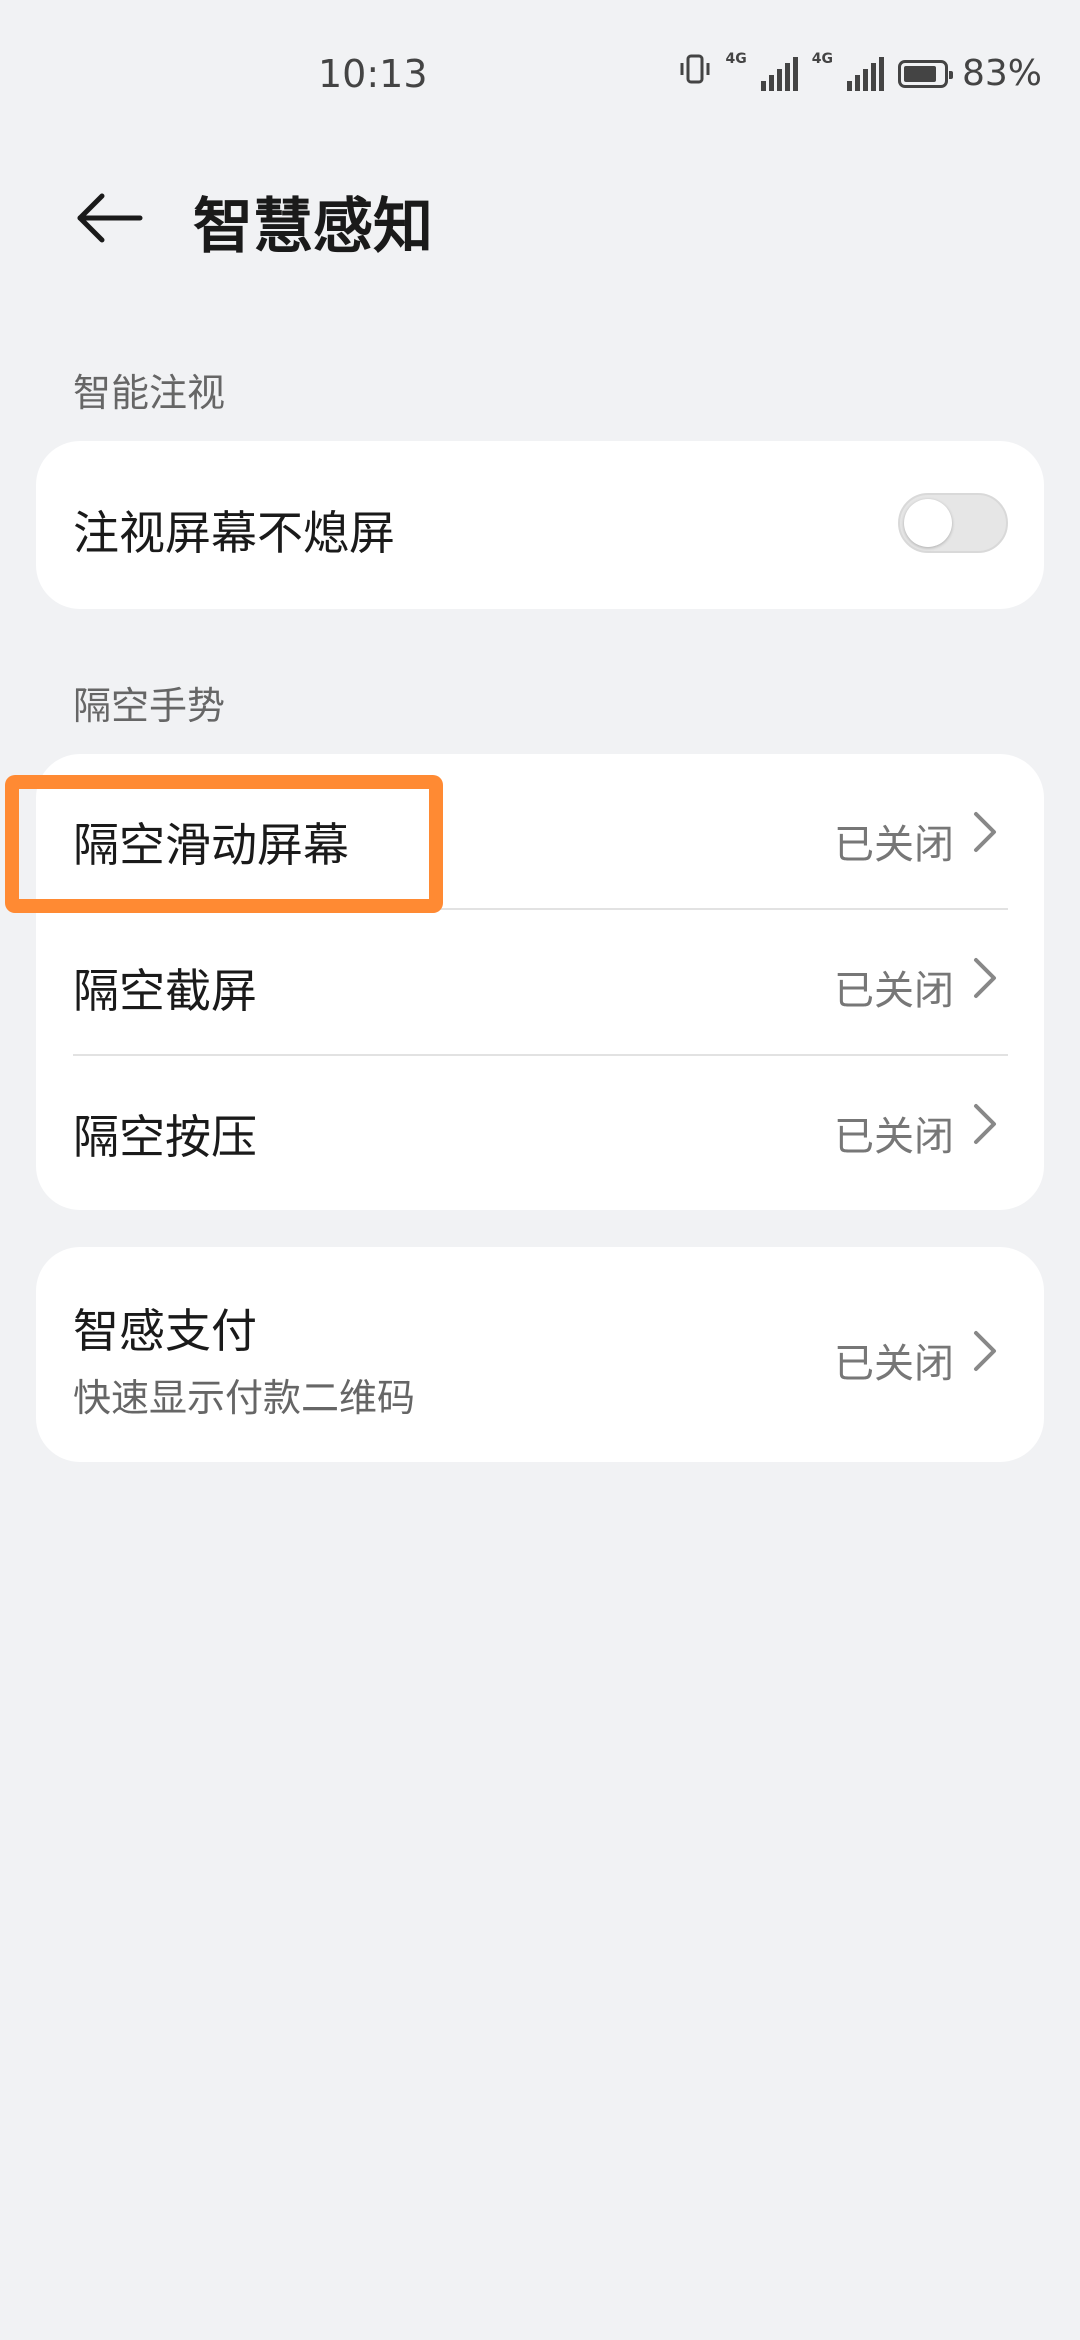 The width and height of the screenshot is (1080, 2340). I want to click on status-bar: 10:13 4G 4G 83%, so click(540, 75).